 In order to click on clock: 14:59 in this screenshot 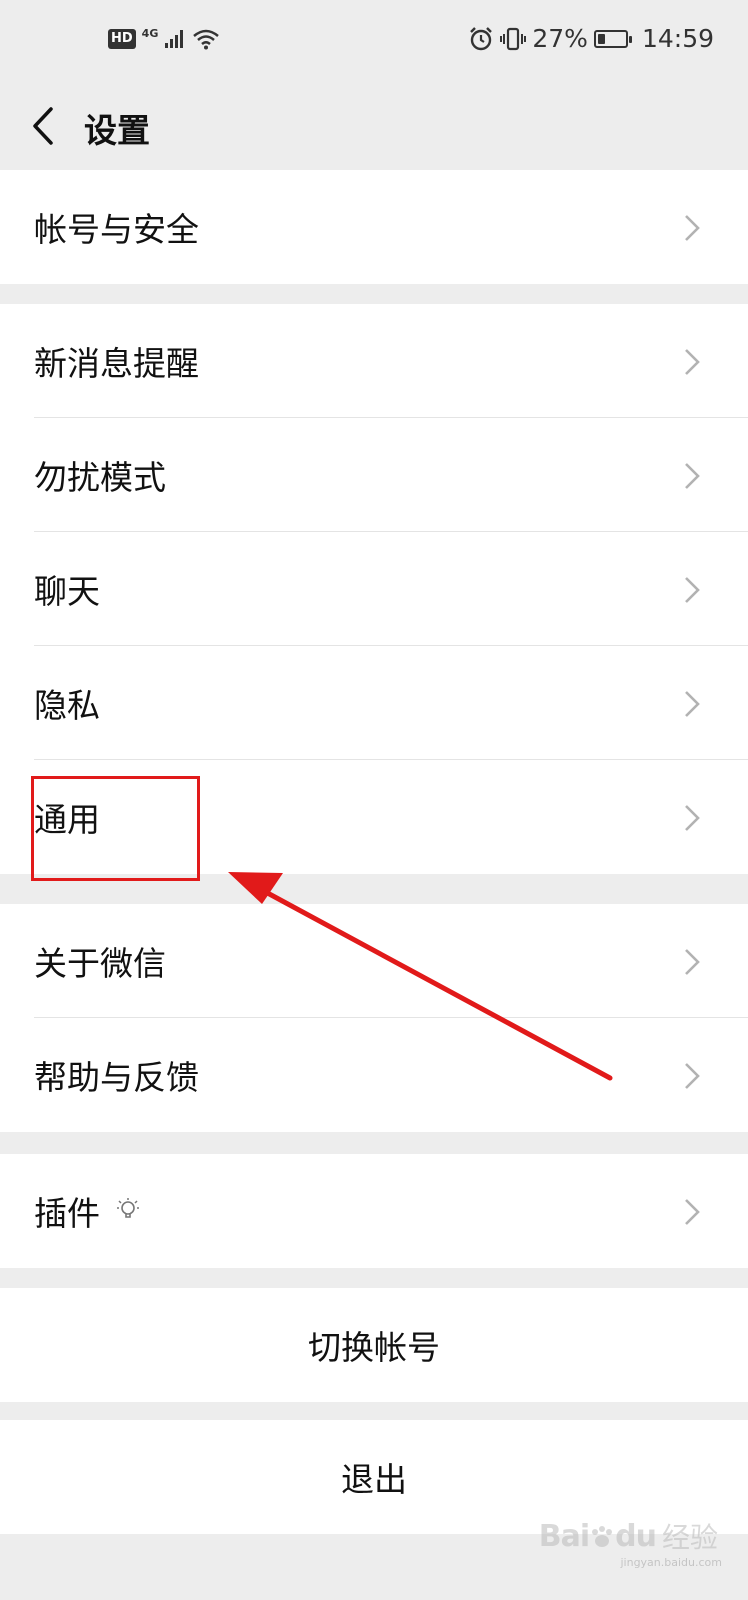, I will do `click(677, 38)`.